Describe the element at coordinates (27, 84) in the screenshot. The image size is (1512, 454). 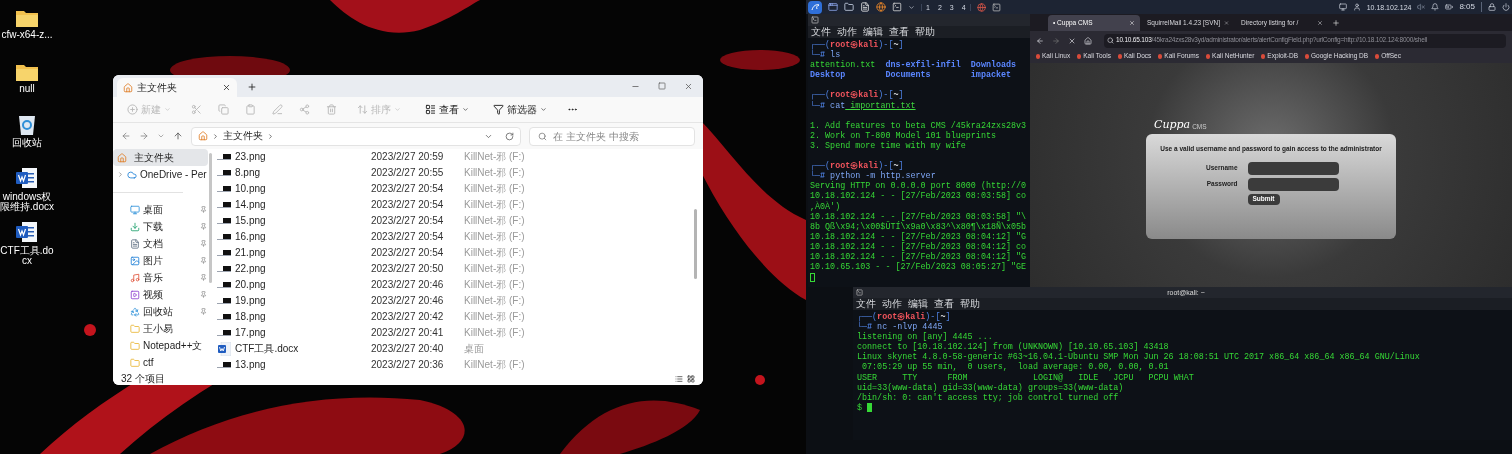
I see `desktop-icon: null` at that location.